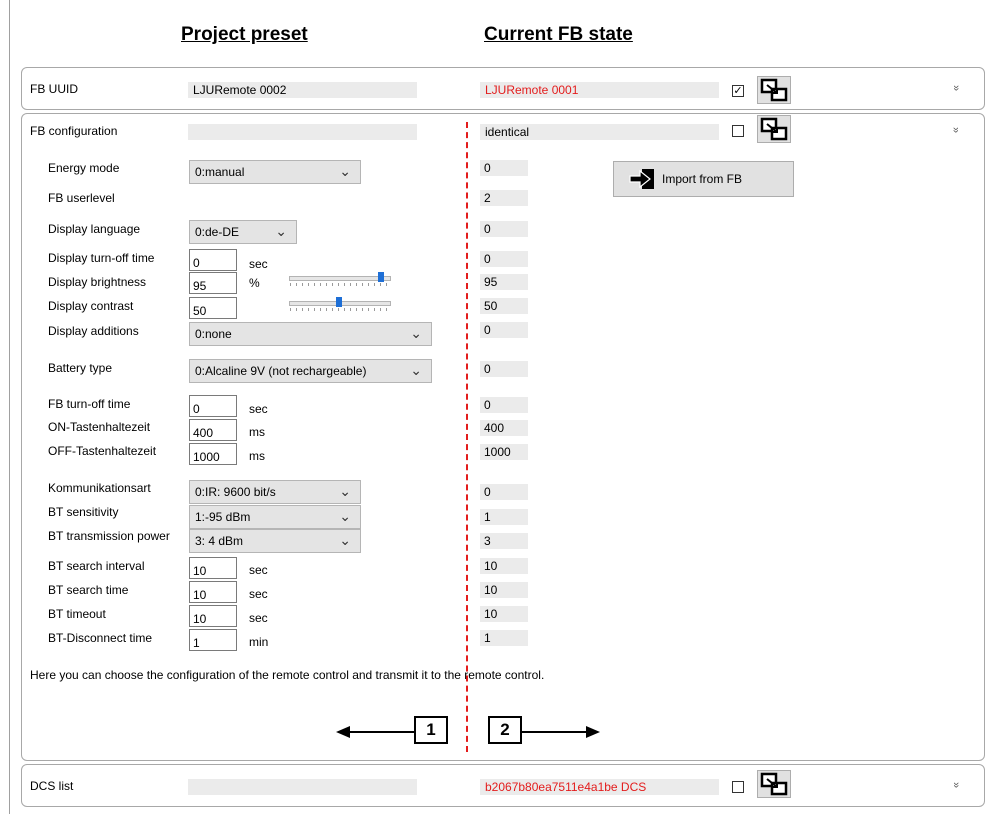 The height and width of the screenshot is (814, 992). Describe the element at coordinates (258, 618) in the screenshot. I see `bt-timeout-unit: sec` at that location.